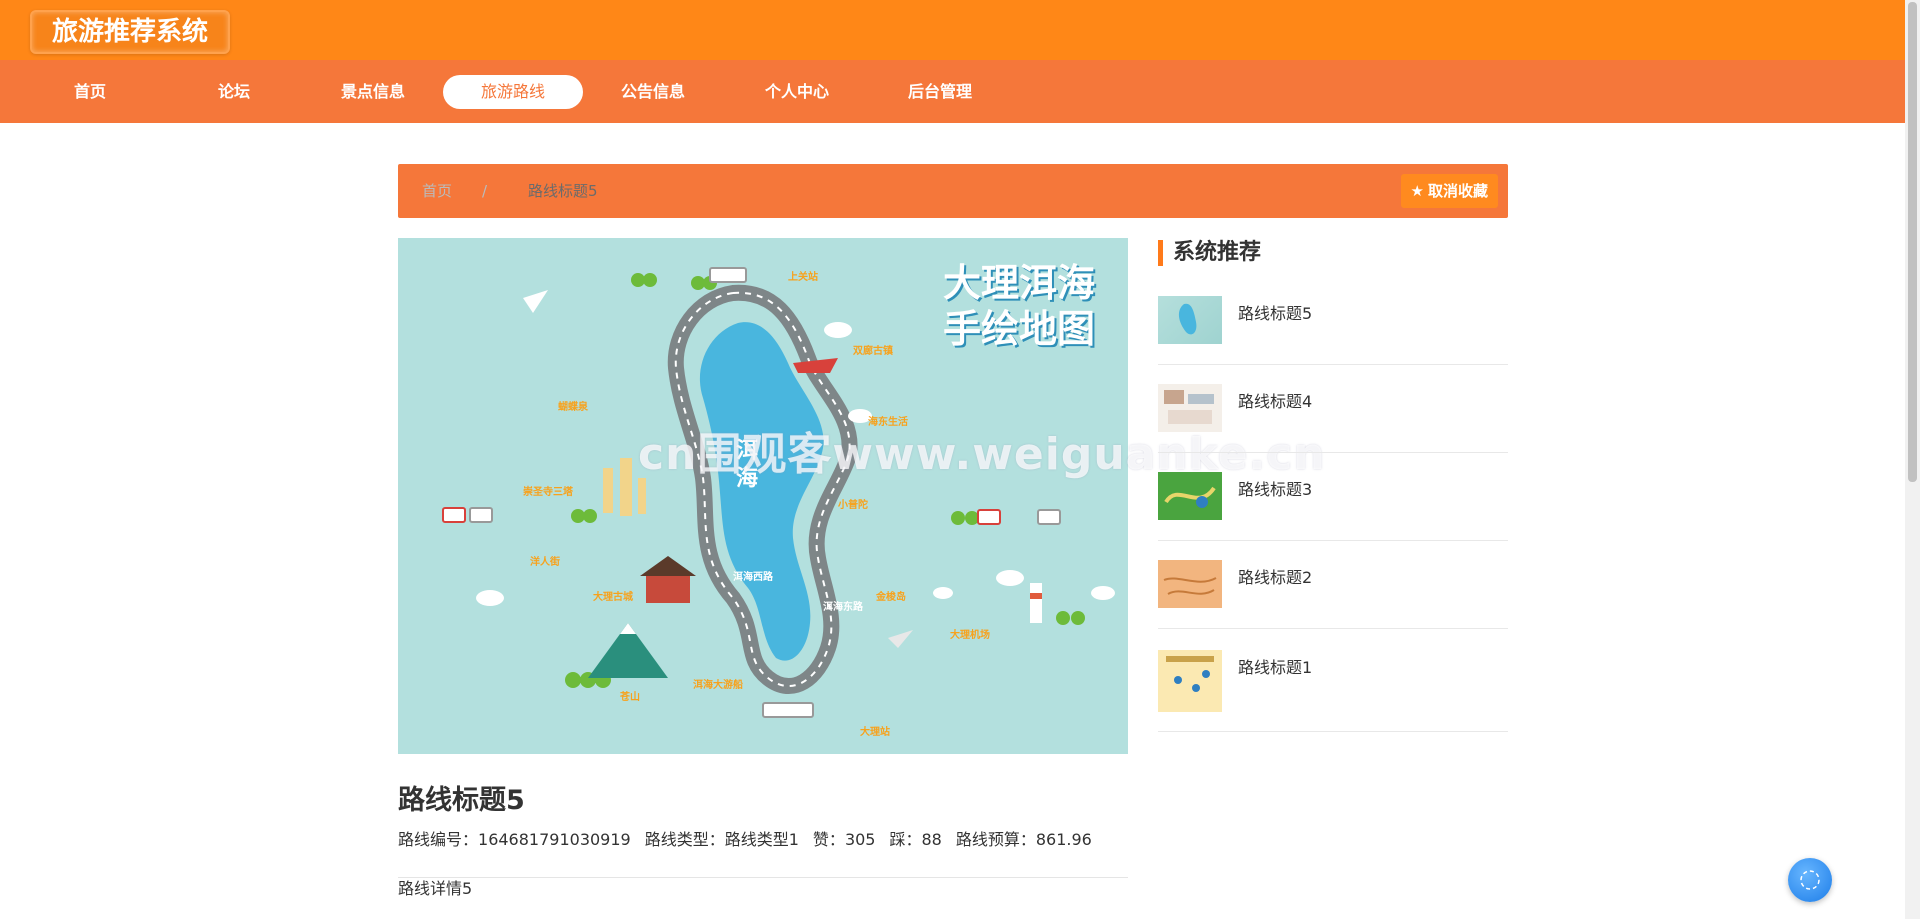 The image size is (1920, 919). I want to click on recommend-item: 路线标题3, so click(1333, 496).